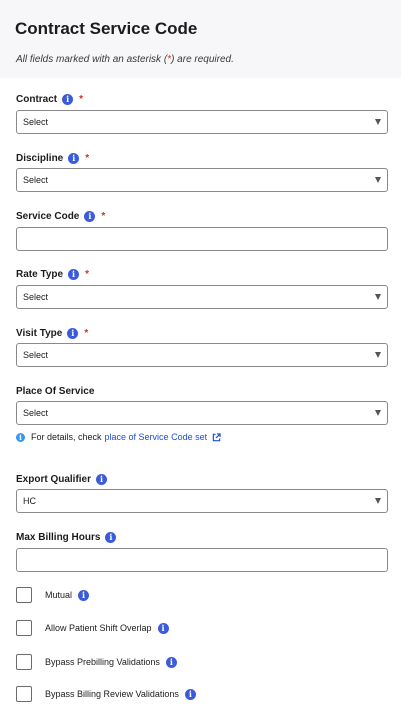  What do you see at coordinates (24, 694) in the screenshot?
I see `bypass-billing-review-checkbox` at bounding box center [24, 694].